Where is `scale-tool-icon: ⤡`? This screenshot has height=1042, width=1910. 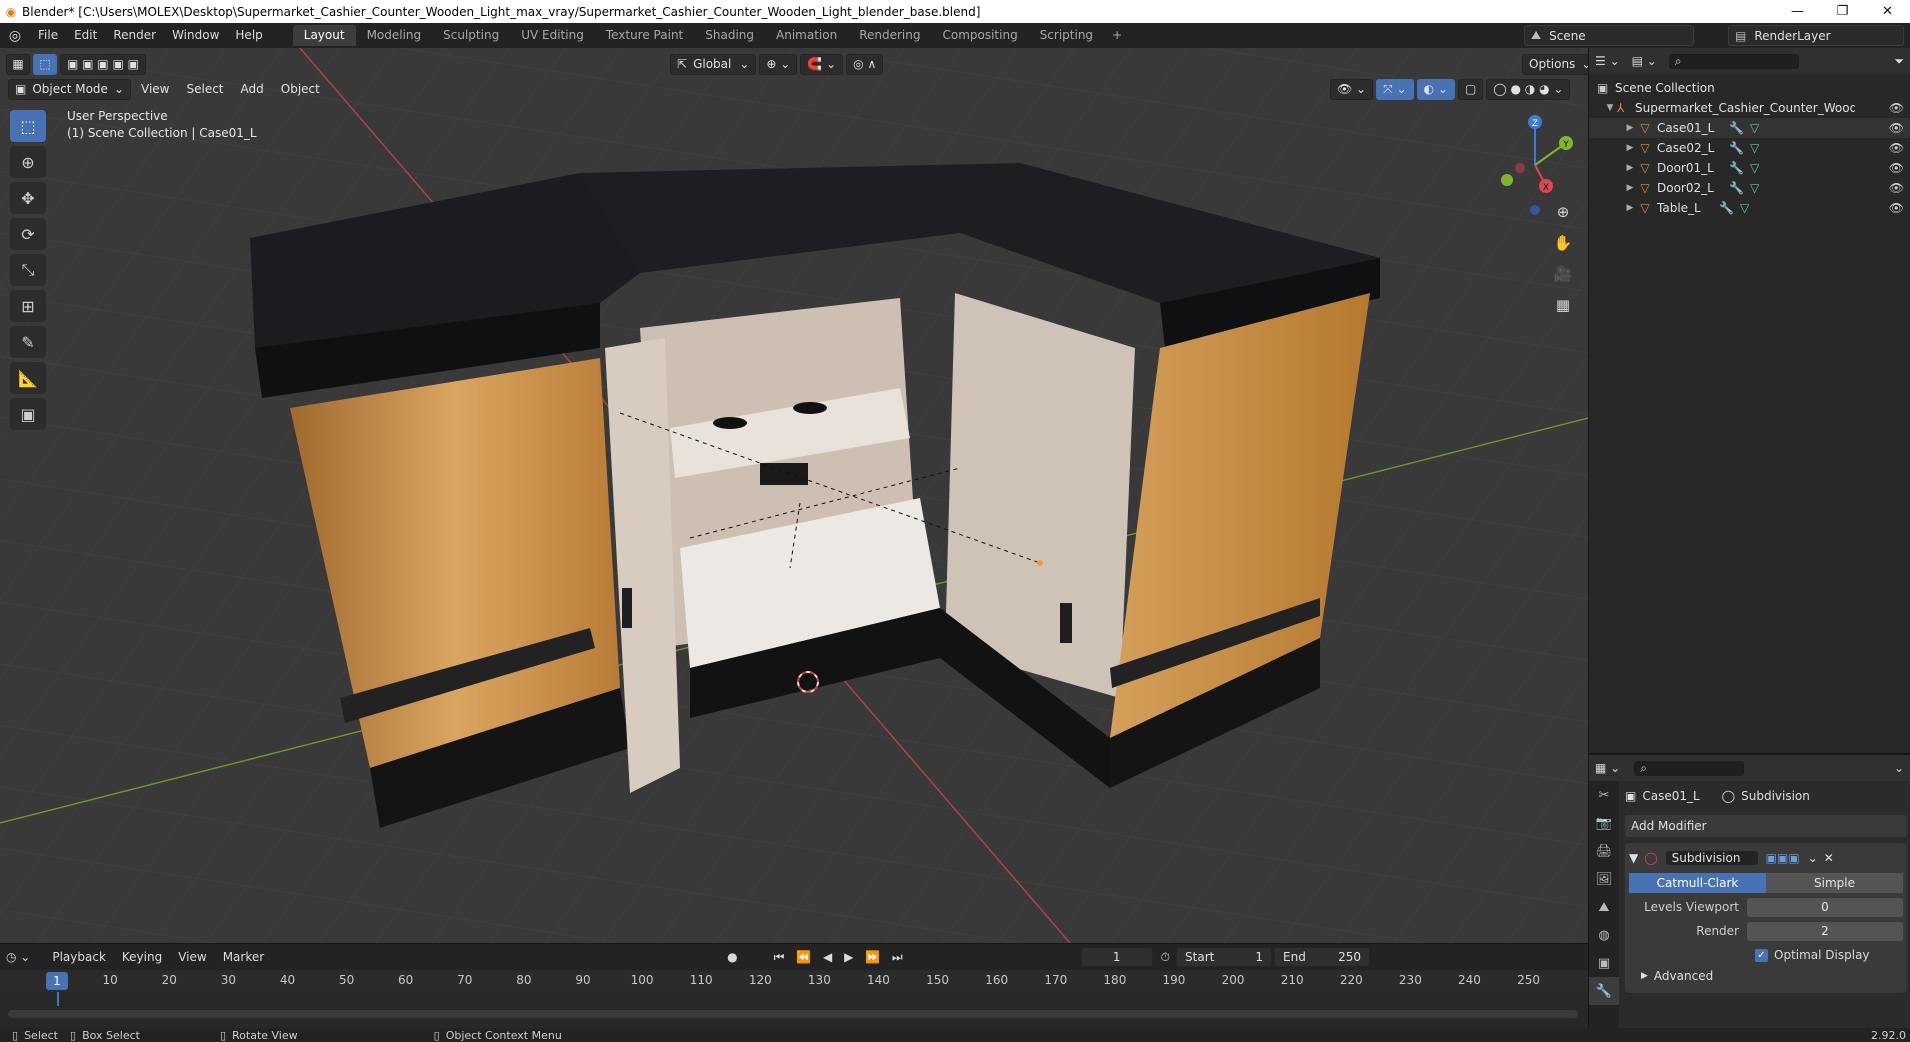
scale-tool-icon: ⤡ is located at coordinates (28, 270).